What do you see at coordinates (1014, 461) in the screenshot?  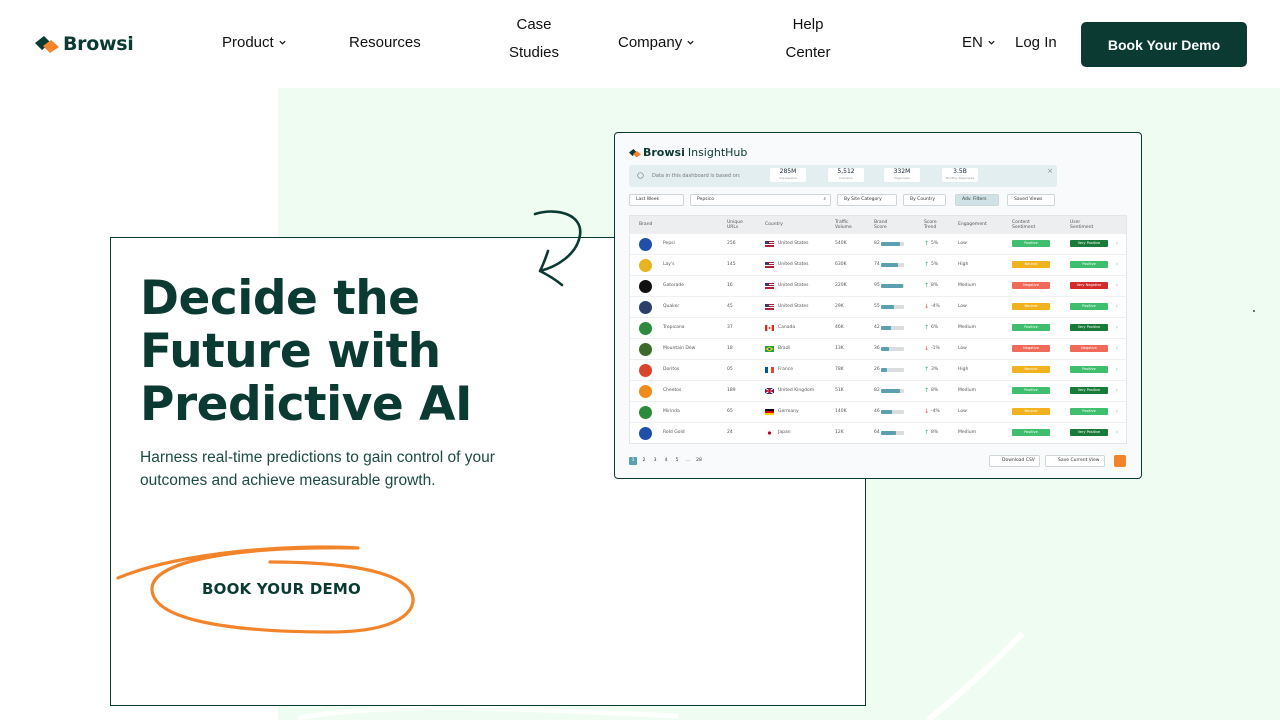 I see `download-csv-button: Download CSV` at bounding box center [1014, 461].